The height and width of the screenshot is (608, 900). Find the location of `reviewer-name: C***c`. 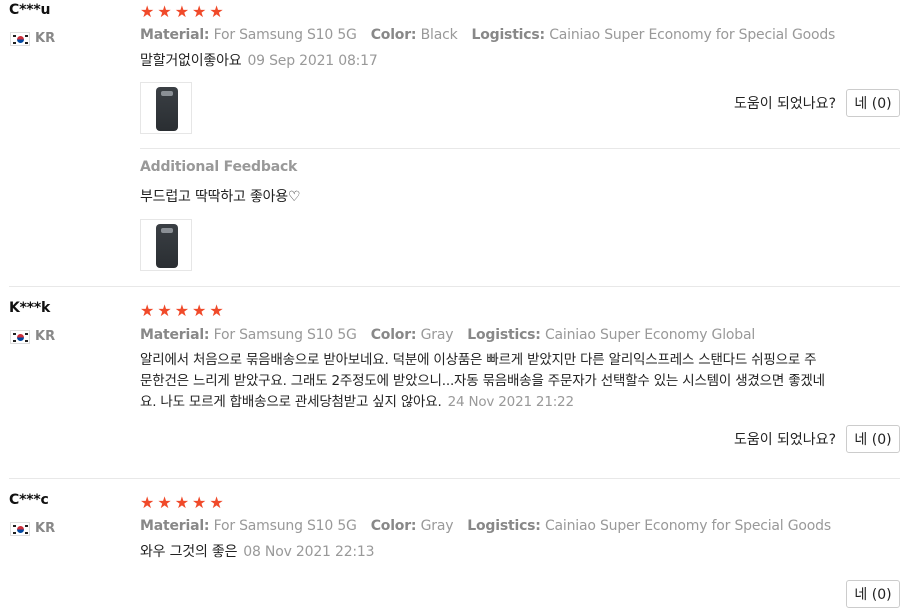

reviewer-name: C***c is located at coordinates (29, 500).